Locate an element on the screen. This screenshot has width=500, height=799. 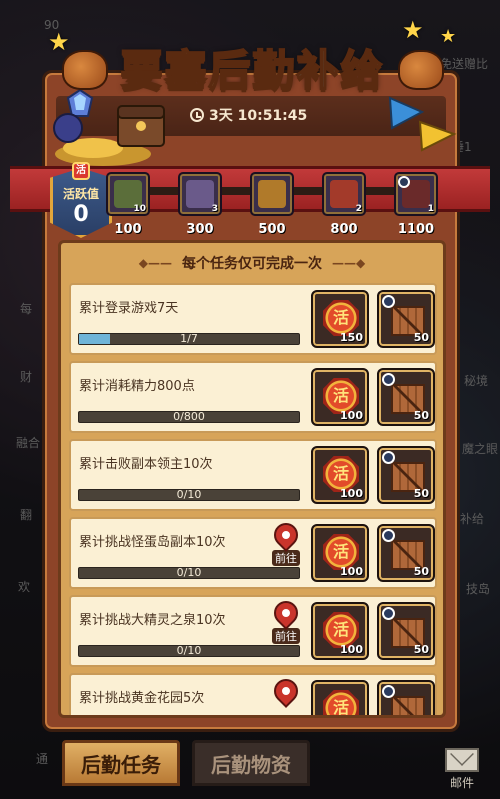
task-row: 累计挑战大精灵之泉10次 0/10 前往活 100 50 is located at coordinates (253, 631).